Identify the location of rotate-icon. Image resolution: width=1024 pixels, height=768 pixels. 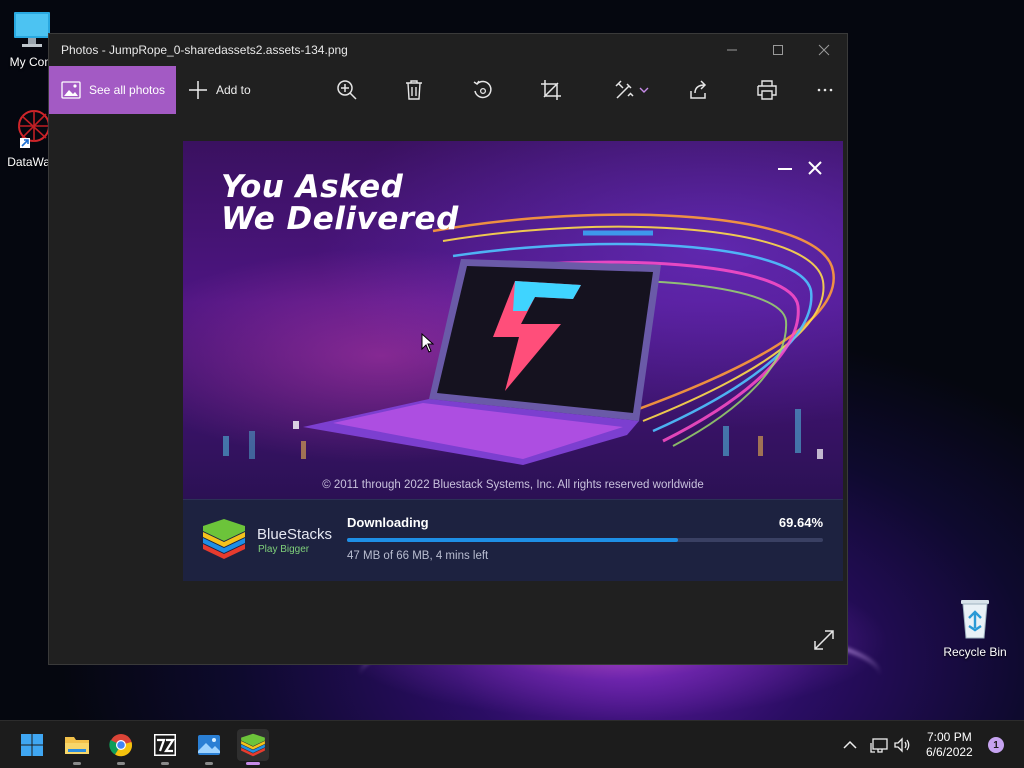
(482, 89).